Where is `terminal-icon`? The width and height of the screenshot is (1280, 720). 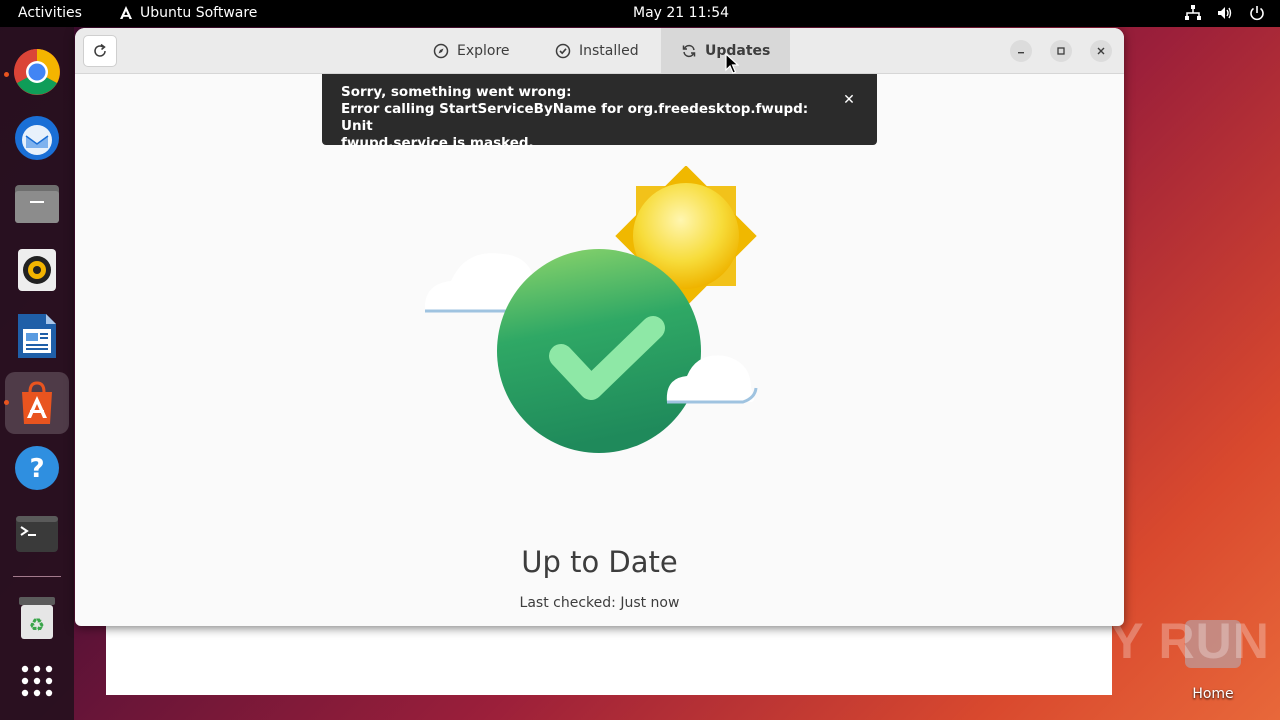 terminal-icon is located at coordinates (37, 534).